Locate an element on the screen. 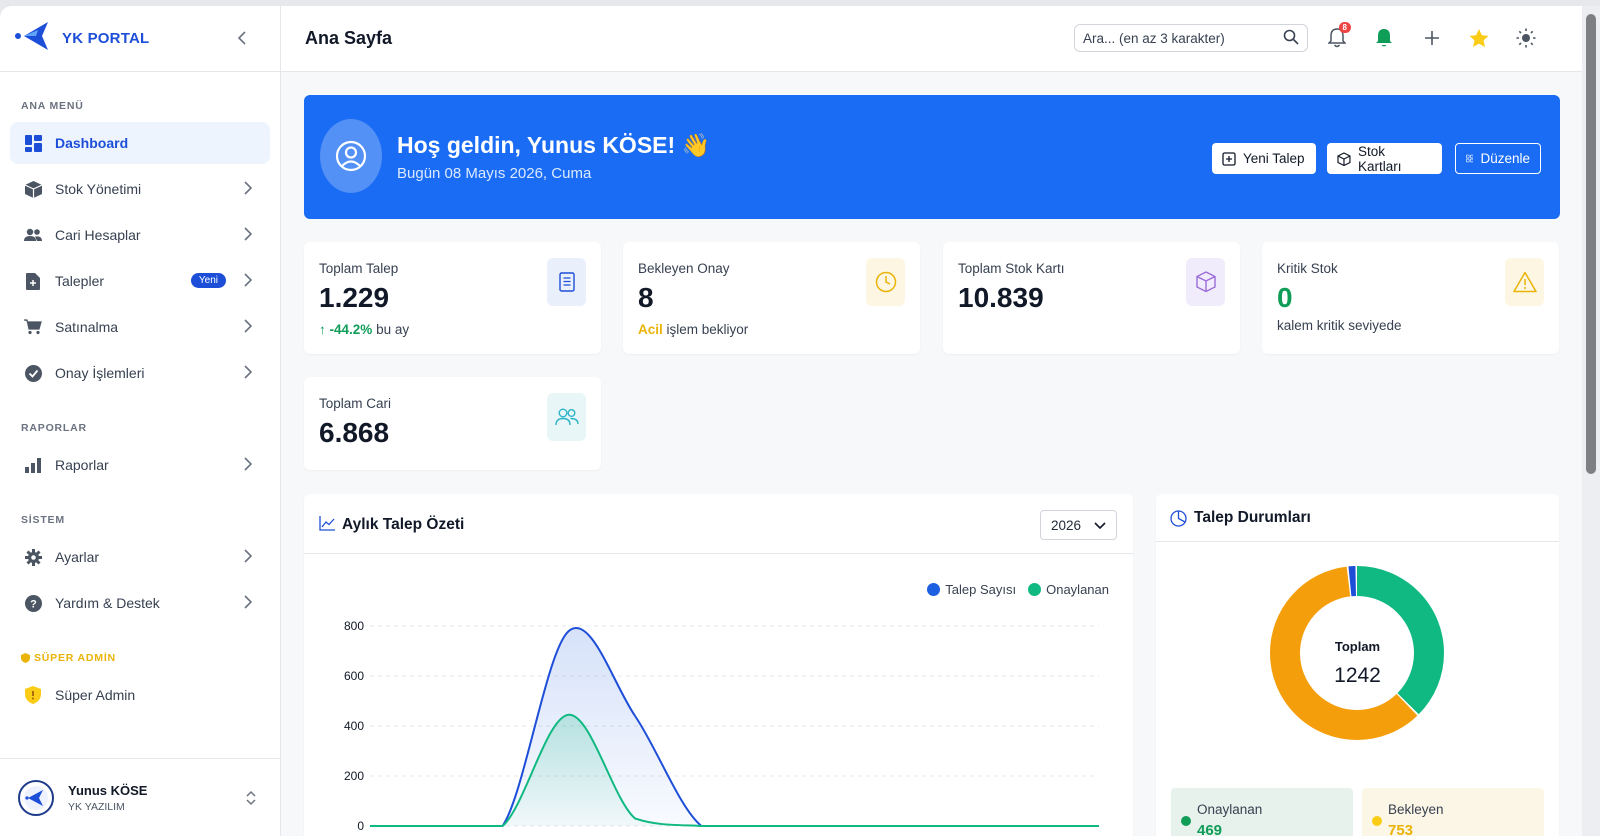  sidebar-item-label: Raporlar is located at coordinates (82, 465).